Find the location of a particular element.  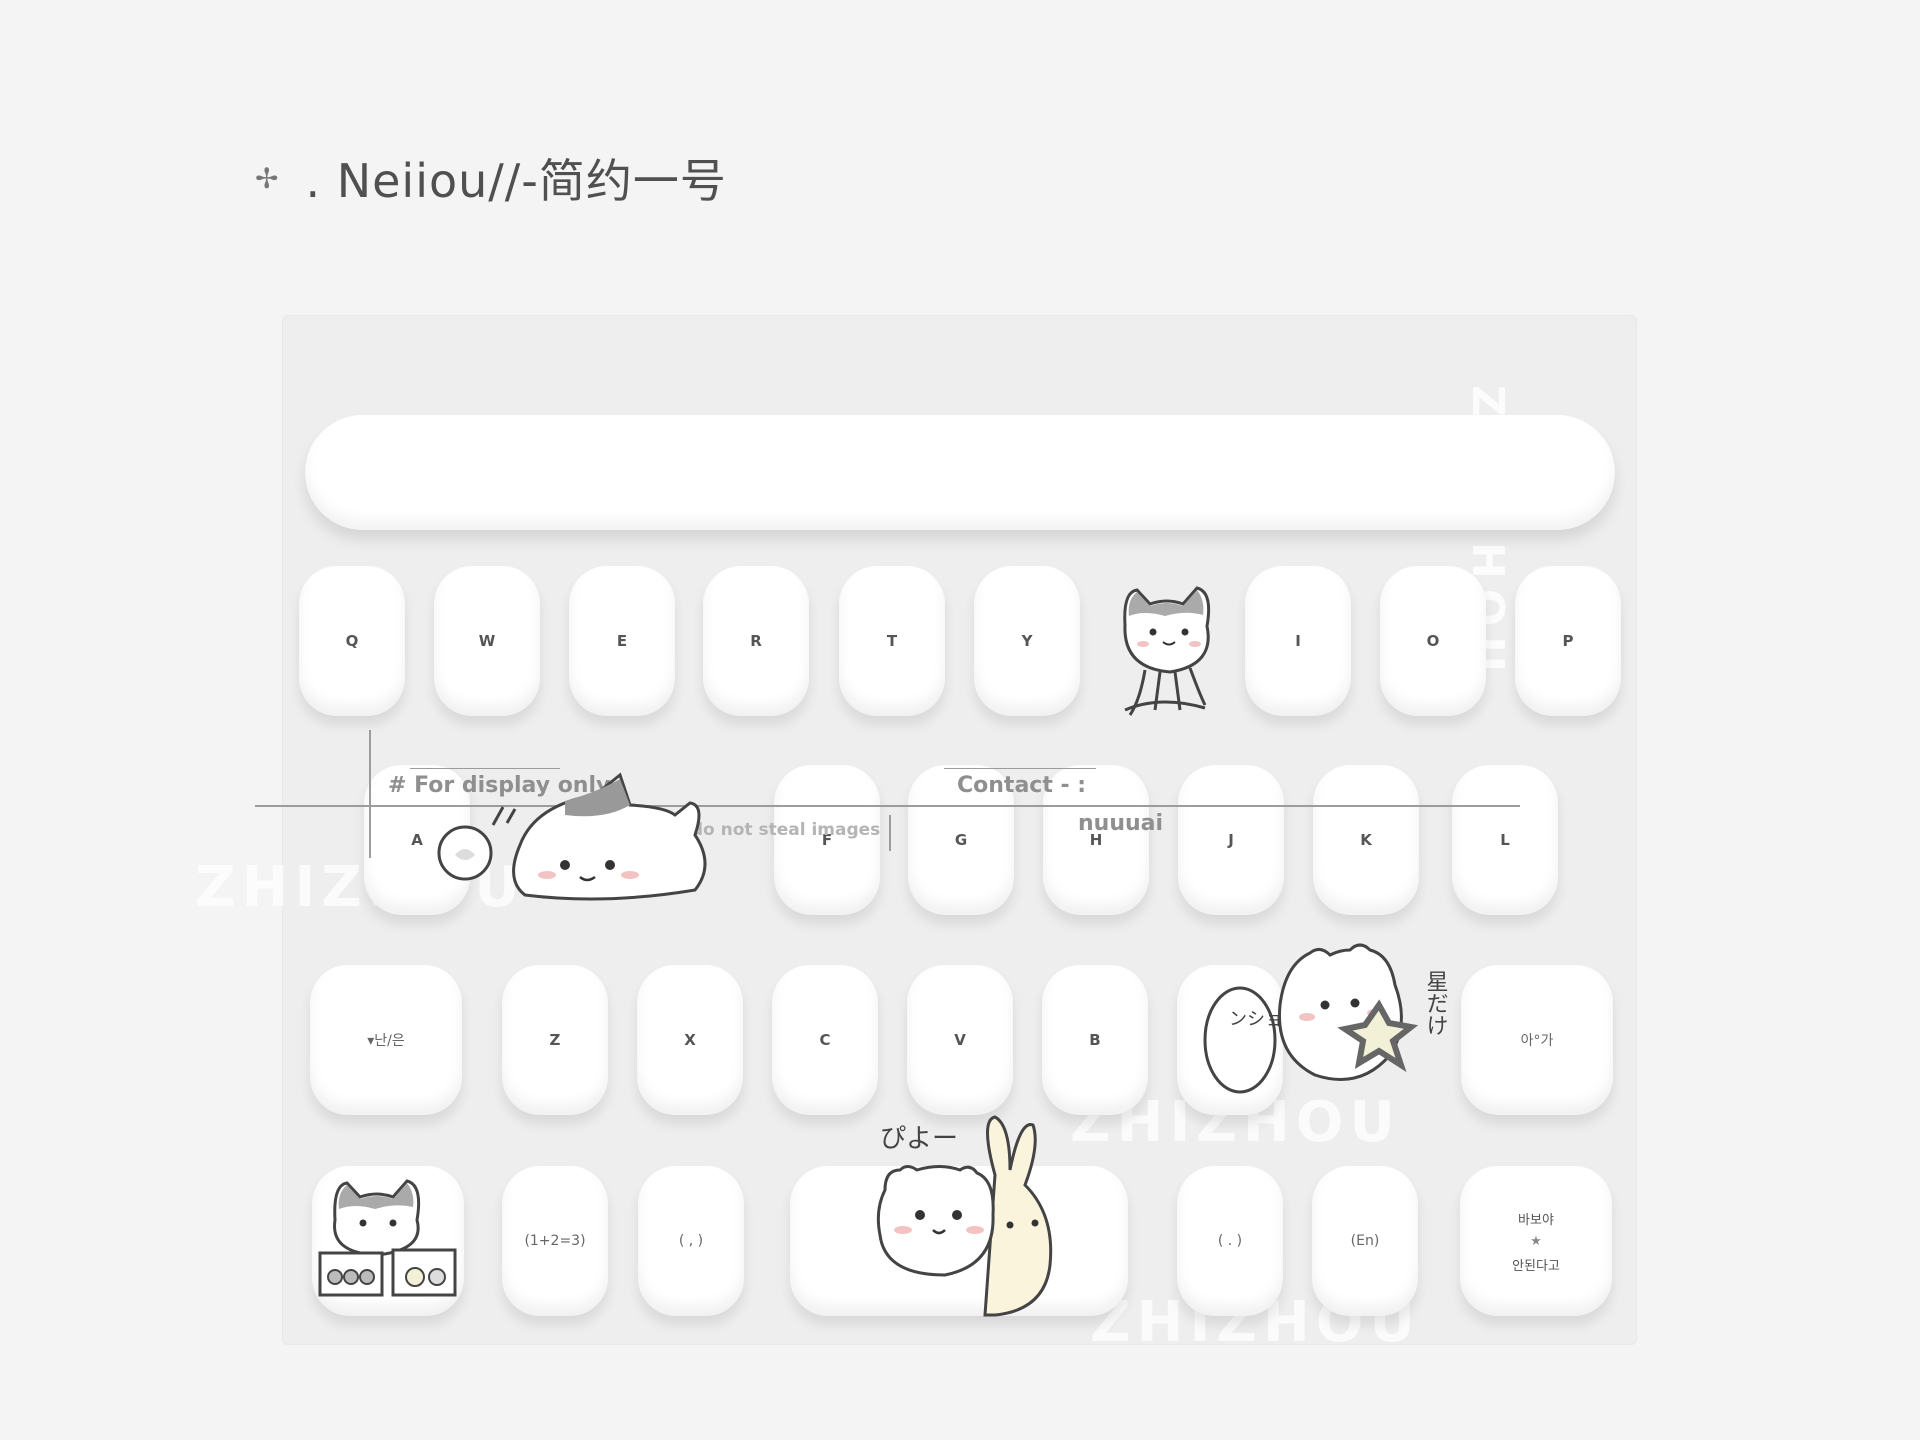

cat-sticker-top-icon is located at coordinates (1167, 651).